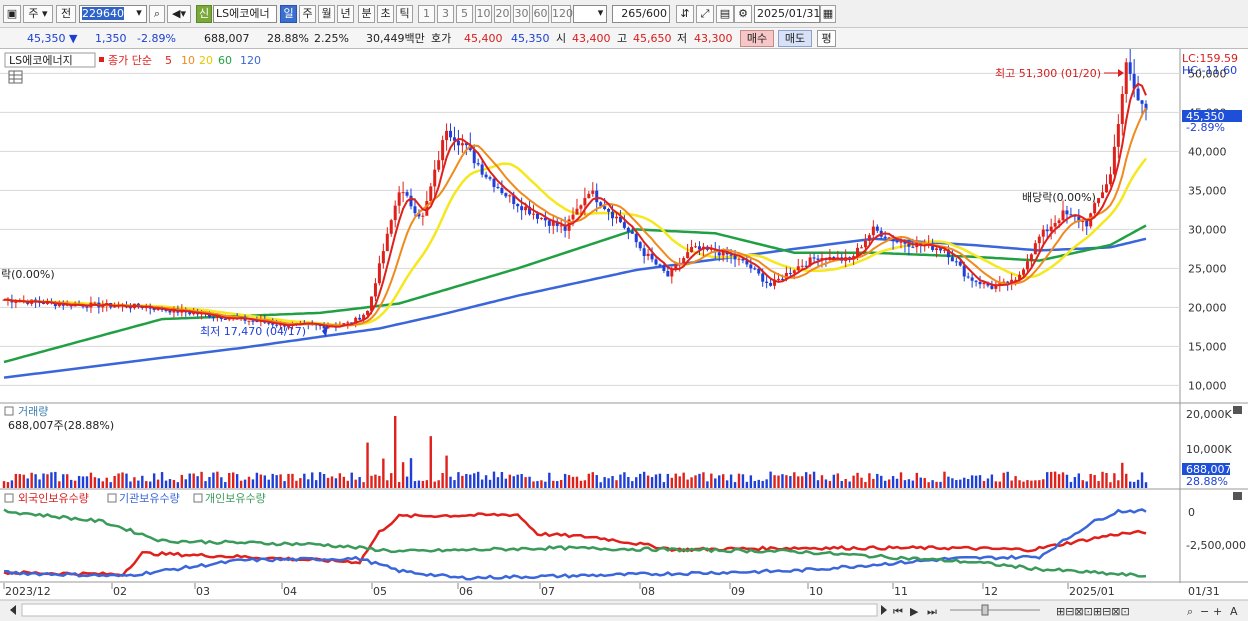 The height and width of the screenshot is (621, 1248). I want to click on interval-20: 20, so click(502, 14).